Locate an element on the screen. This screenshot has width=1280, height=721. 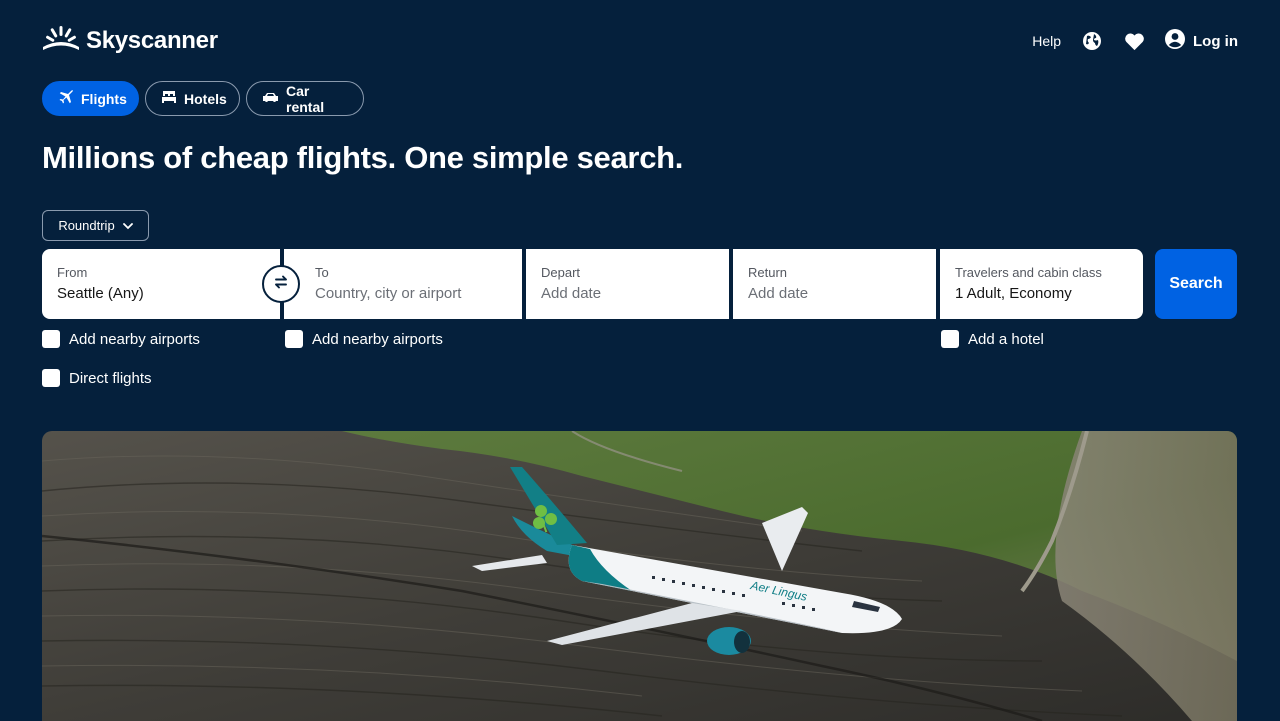
depart-placeholder: Add date is located at coordinates (571, 293).